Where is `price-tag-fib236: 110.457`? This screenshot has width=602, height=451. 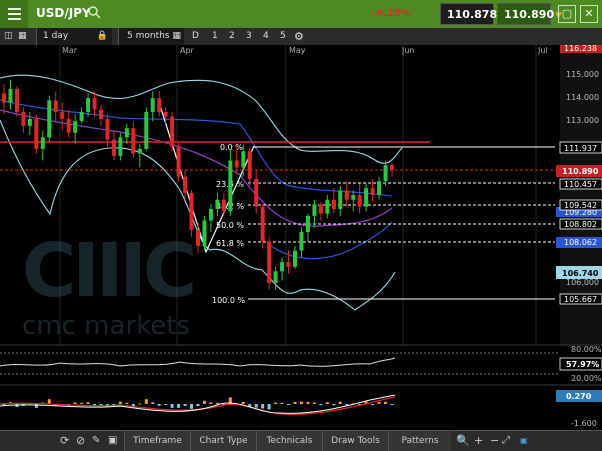 price-tag-fib236: 110.457 is located at coordinates (580, 184).